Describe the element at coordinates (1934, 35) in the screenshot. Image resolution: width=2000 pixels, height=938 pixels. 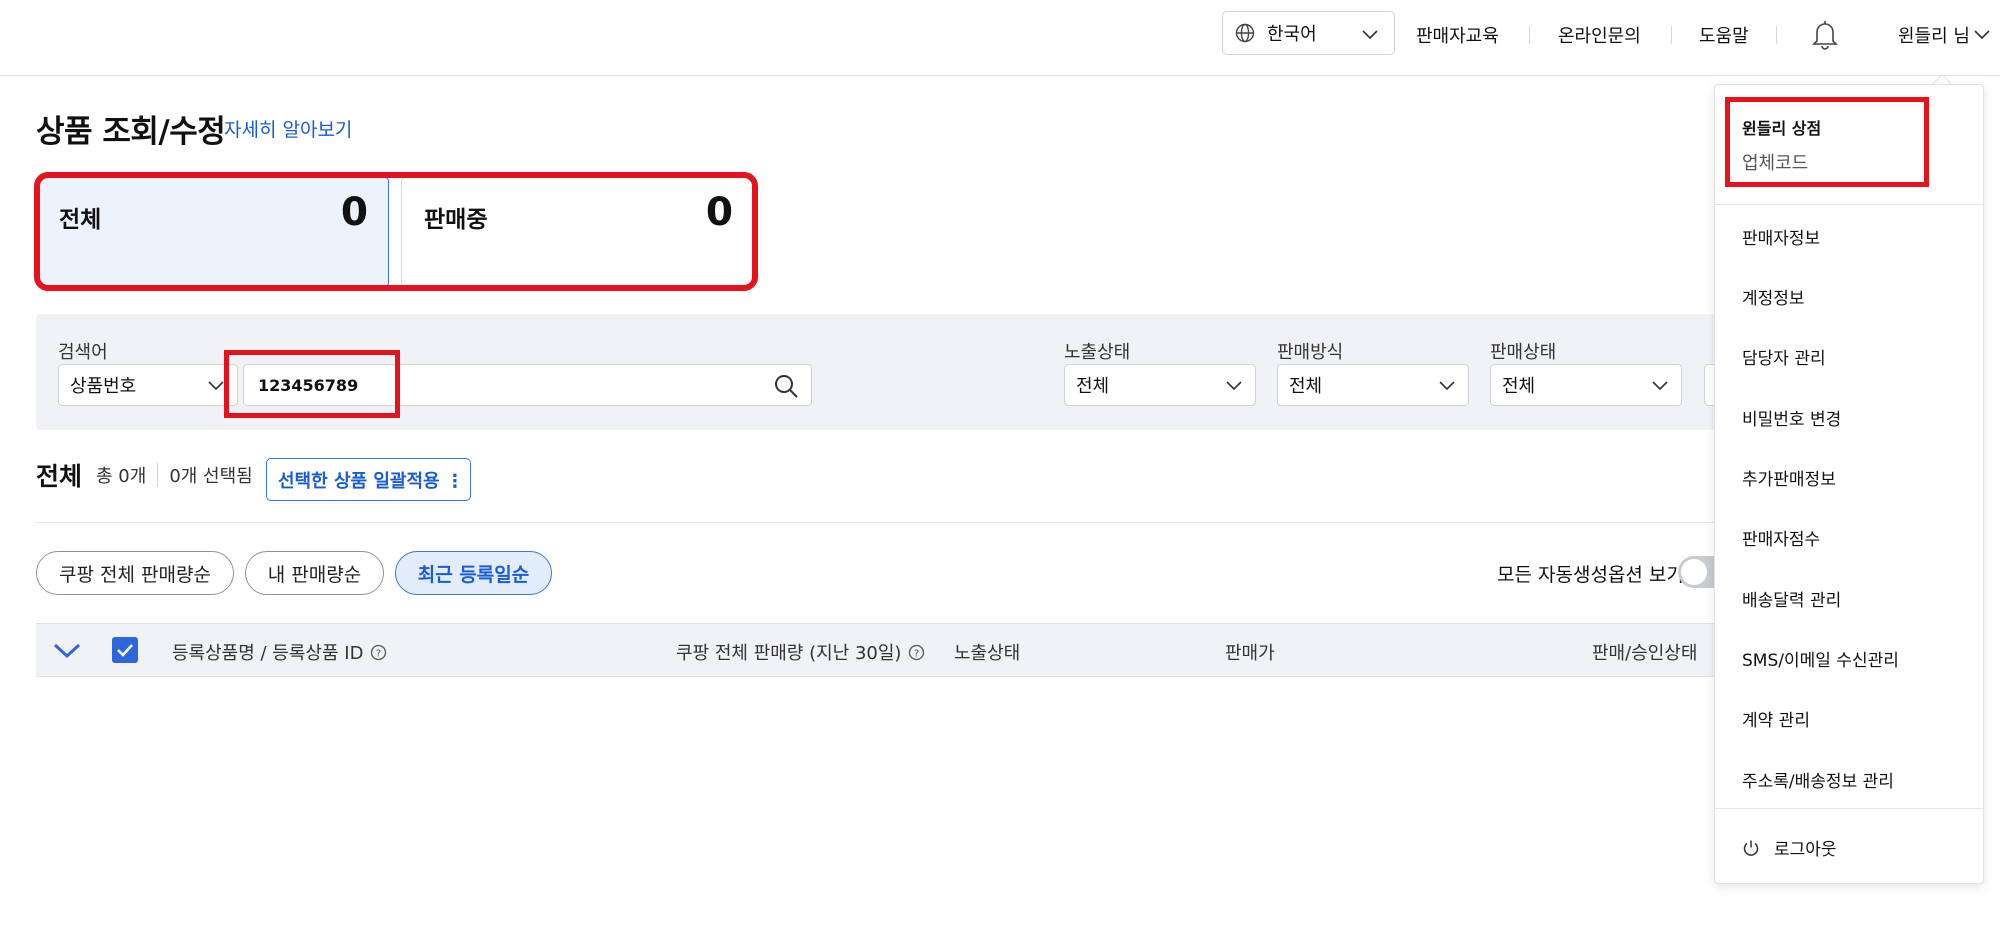
I see `user-name: 윈들리 님` at that location.